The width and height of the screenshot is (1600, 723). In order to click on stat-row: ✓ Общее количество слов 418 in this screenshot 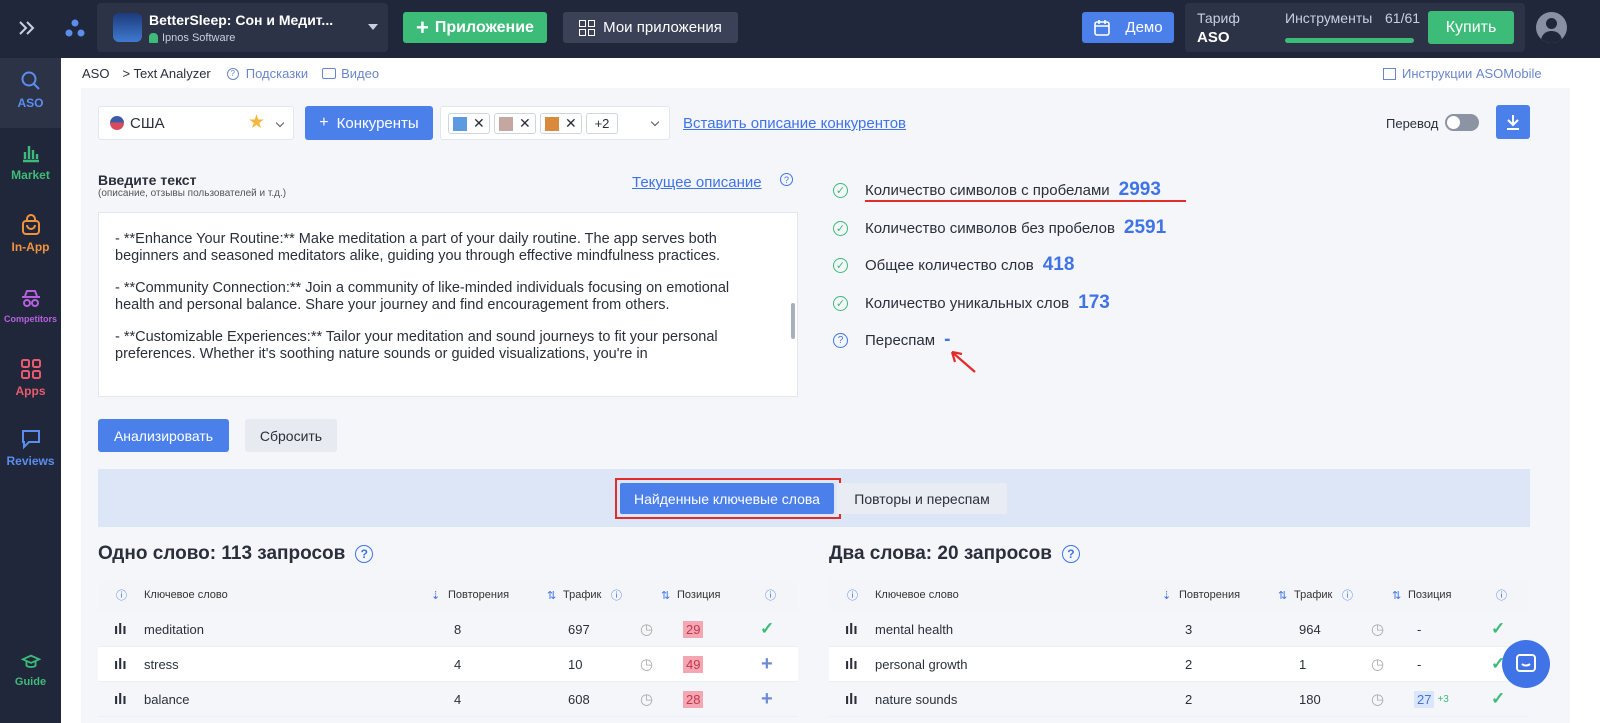, I will do `click(953, 265)`.